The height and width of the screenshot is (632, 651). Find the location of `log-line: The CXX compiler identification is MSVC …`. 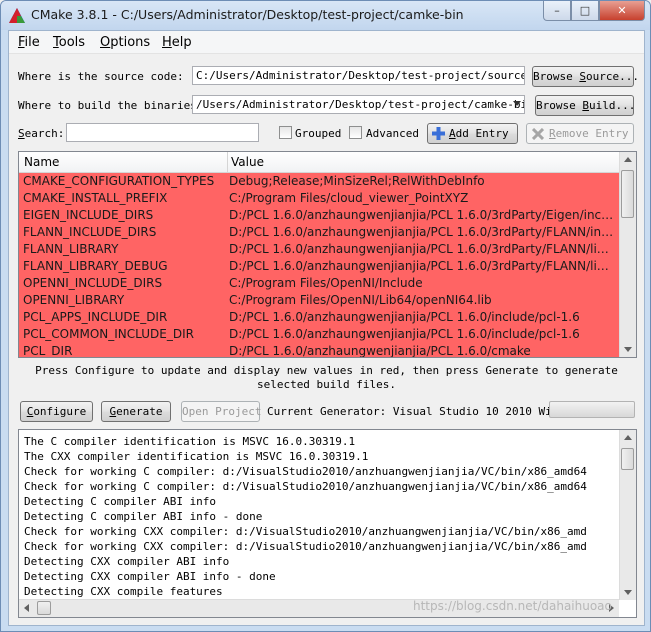

log-line: The CXX compiler identification is MSVC … is located at coordinates (196, 456).